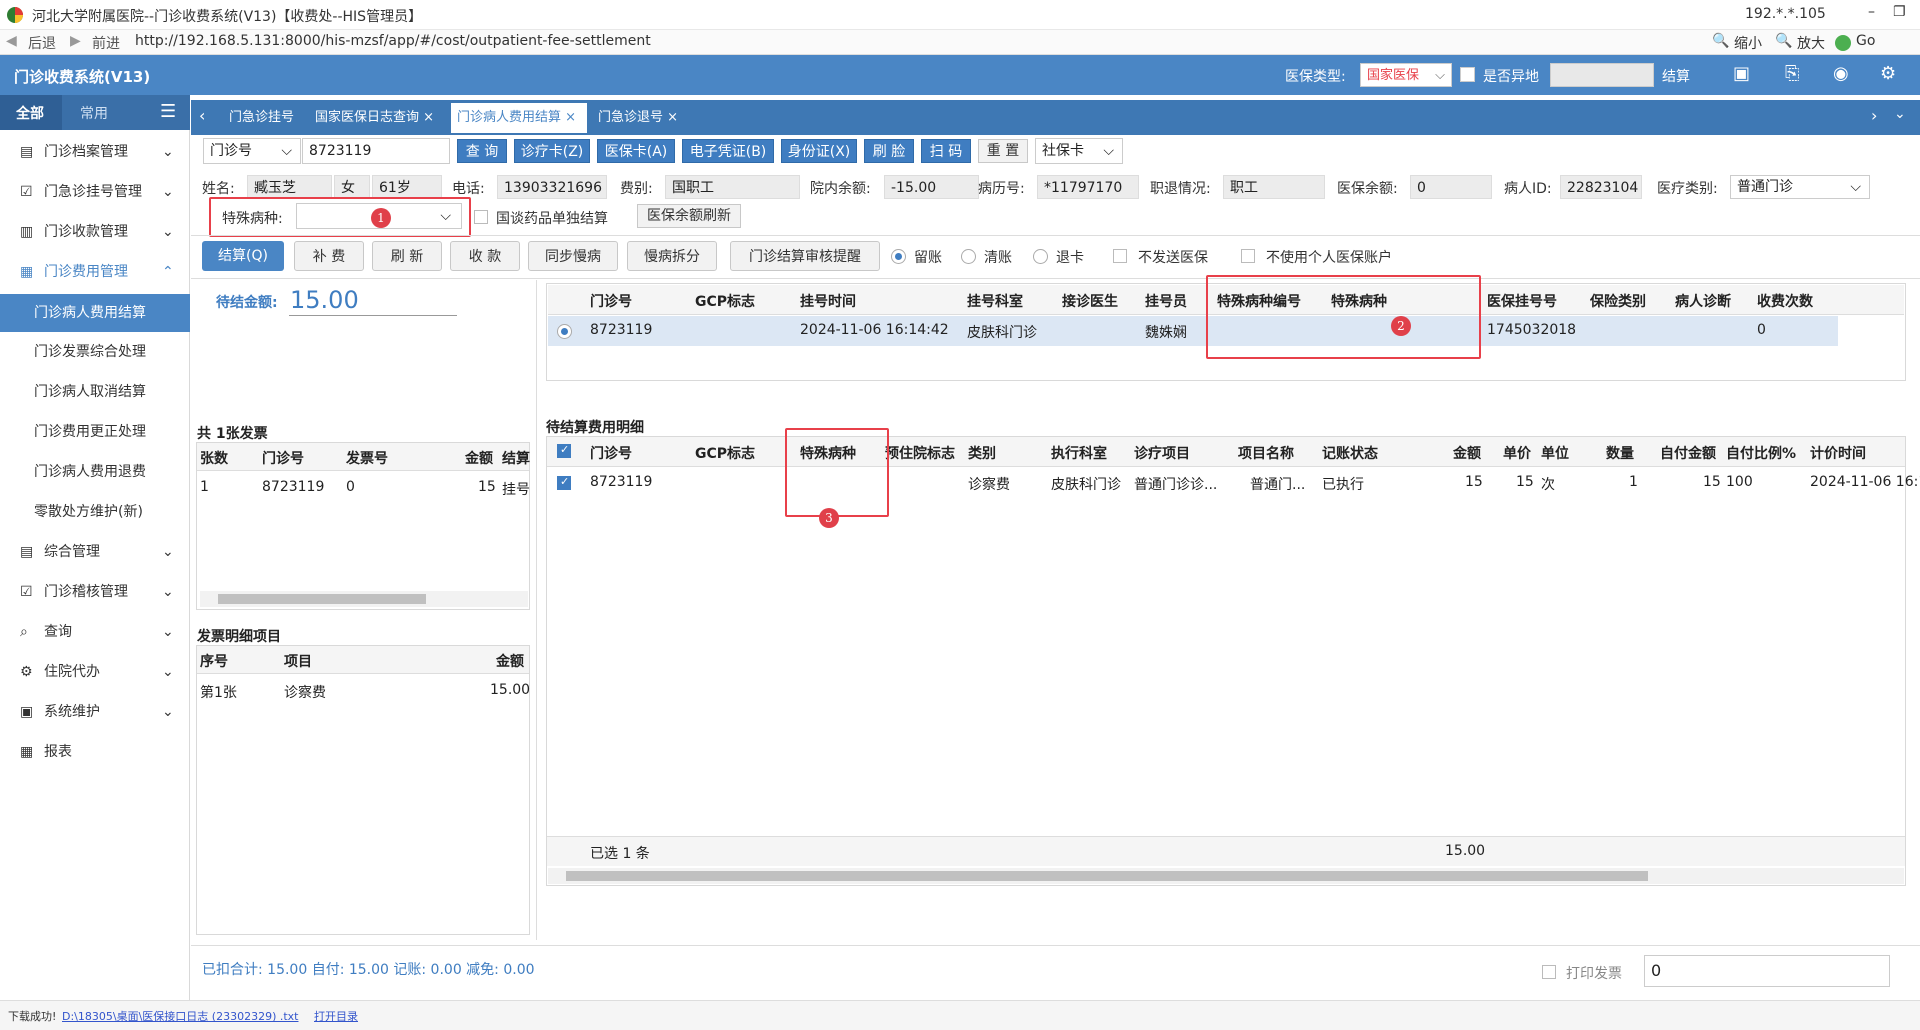 The height and width of the screenshot is (1030, 1920). I want to click on sidebar-tabs: 全部 常用 ☰, so click(95, 112).